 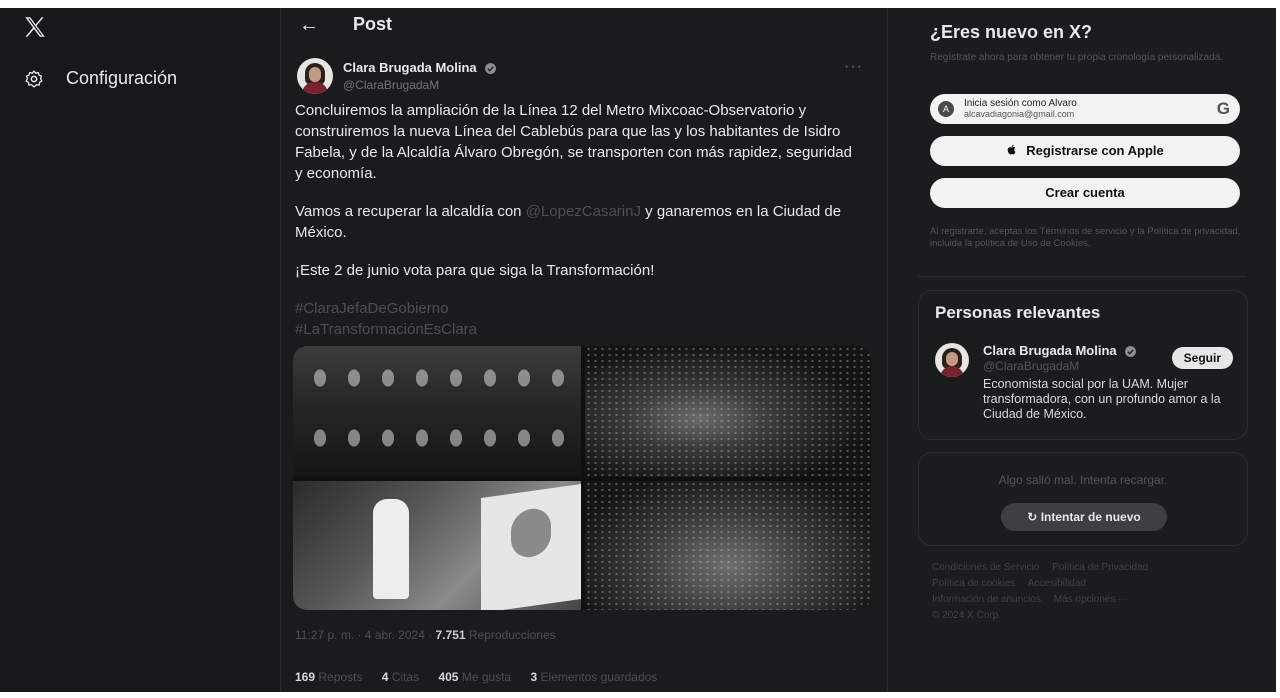 What do you see at coordinates (985, 567) in the screenshot?
I see `footer-link: Condiciones de Servicio` at bounding box center [985, 567].